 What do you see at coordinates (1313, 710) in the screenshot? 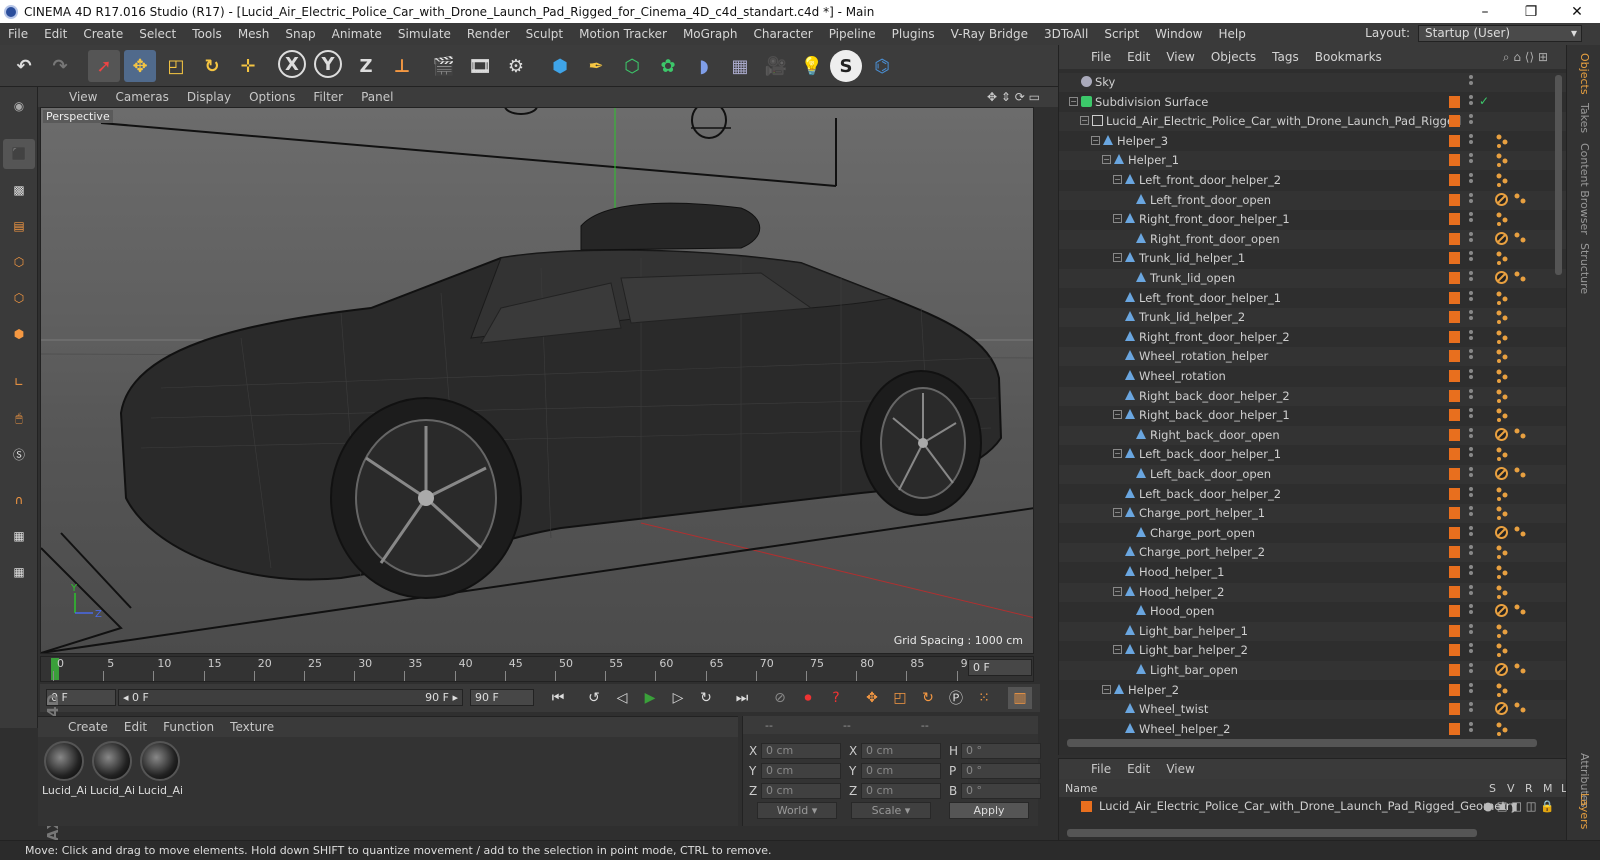
I see `object-tree-row: Wheel_twist` at bounding box center [1313, 710].